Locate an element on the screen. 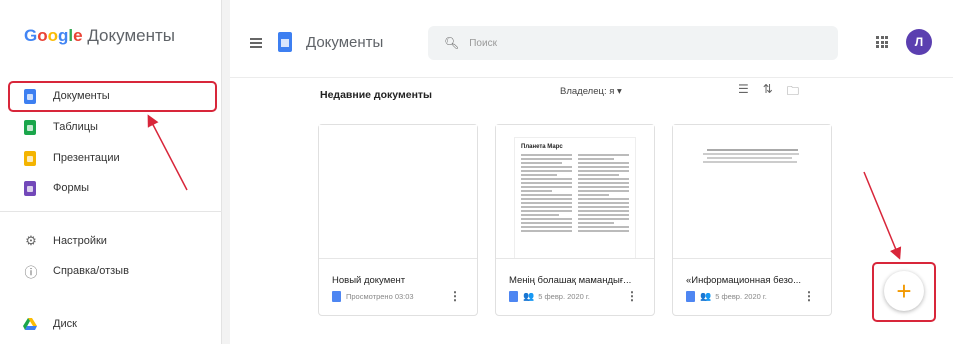 This screenshot has height=344, width=953. sidebar-item-docs: Документы is located at coordinates (111, 96).